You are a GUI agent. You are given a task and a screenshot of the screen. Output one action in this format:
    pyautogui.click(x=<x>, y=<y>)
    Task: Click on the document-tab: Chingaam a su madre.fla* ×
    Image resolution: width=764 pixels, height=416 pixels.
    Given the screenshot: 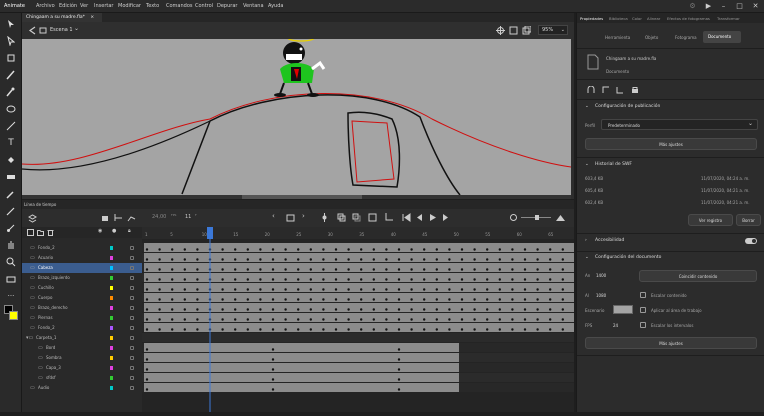 What is the action you would take?
    pyautogui.click(x=62, y=17)
    